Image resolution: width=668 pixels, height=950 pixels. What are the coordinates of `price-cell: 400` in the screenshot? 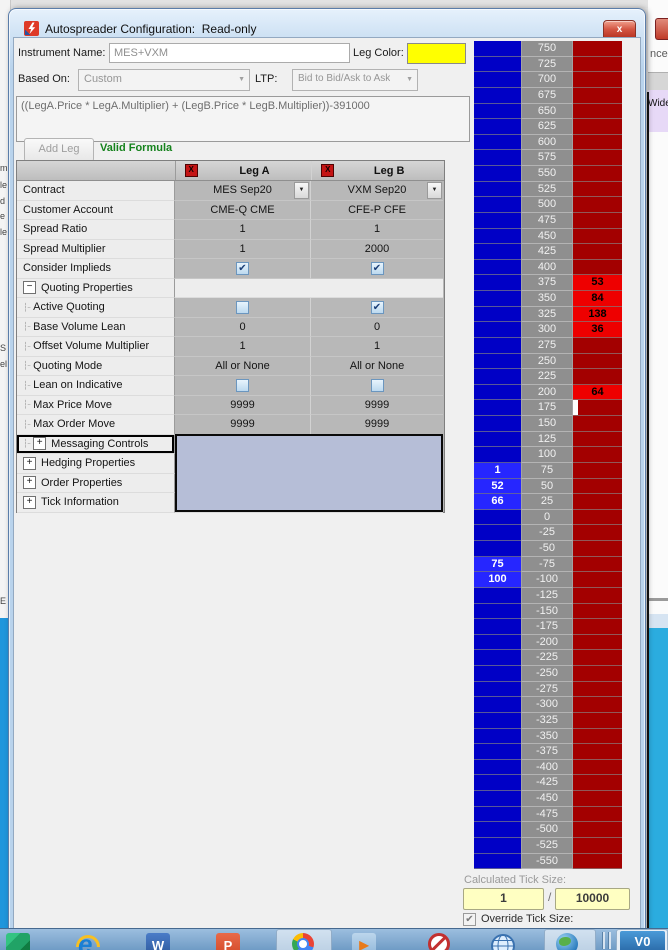 It's located at (547, 267).